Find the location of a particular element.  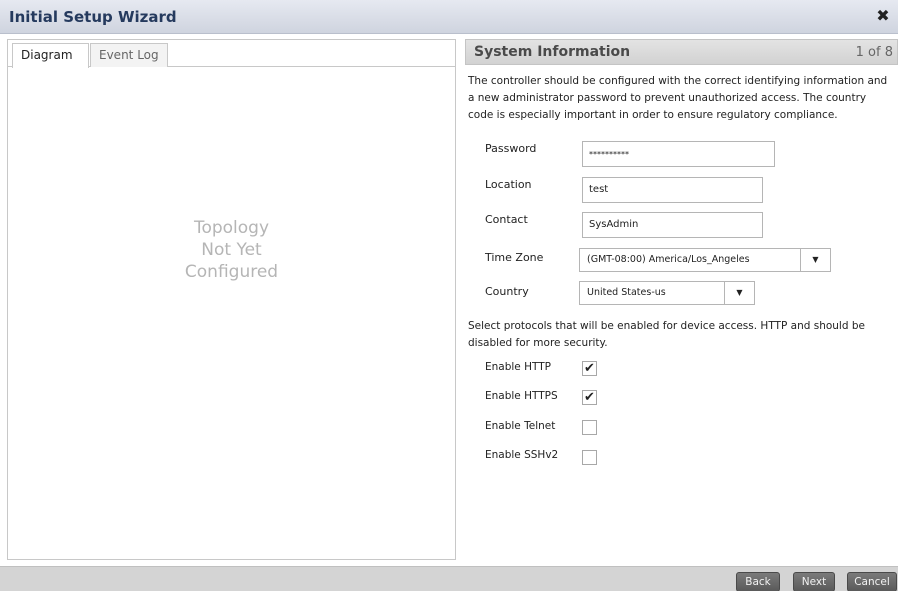

step-indicator: 1 of 8 is located at coordinates (874, 52).